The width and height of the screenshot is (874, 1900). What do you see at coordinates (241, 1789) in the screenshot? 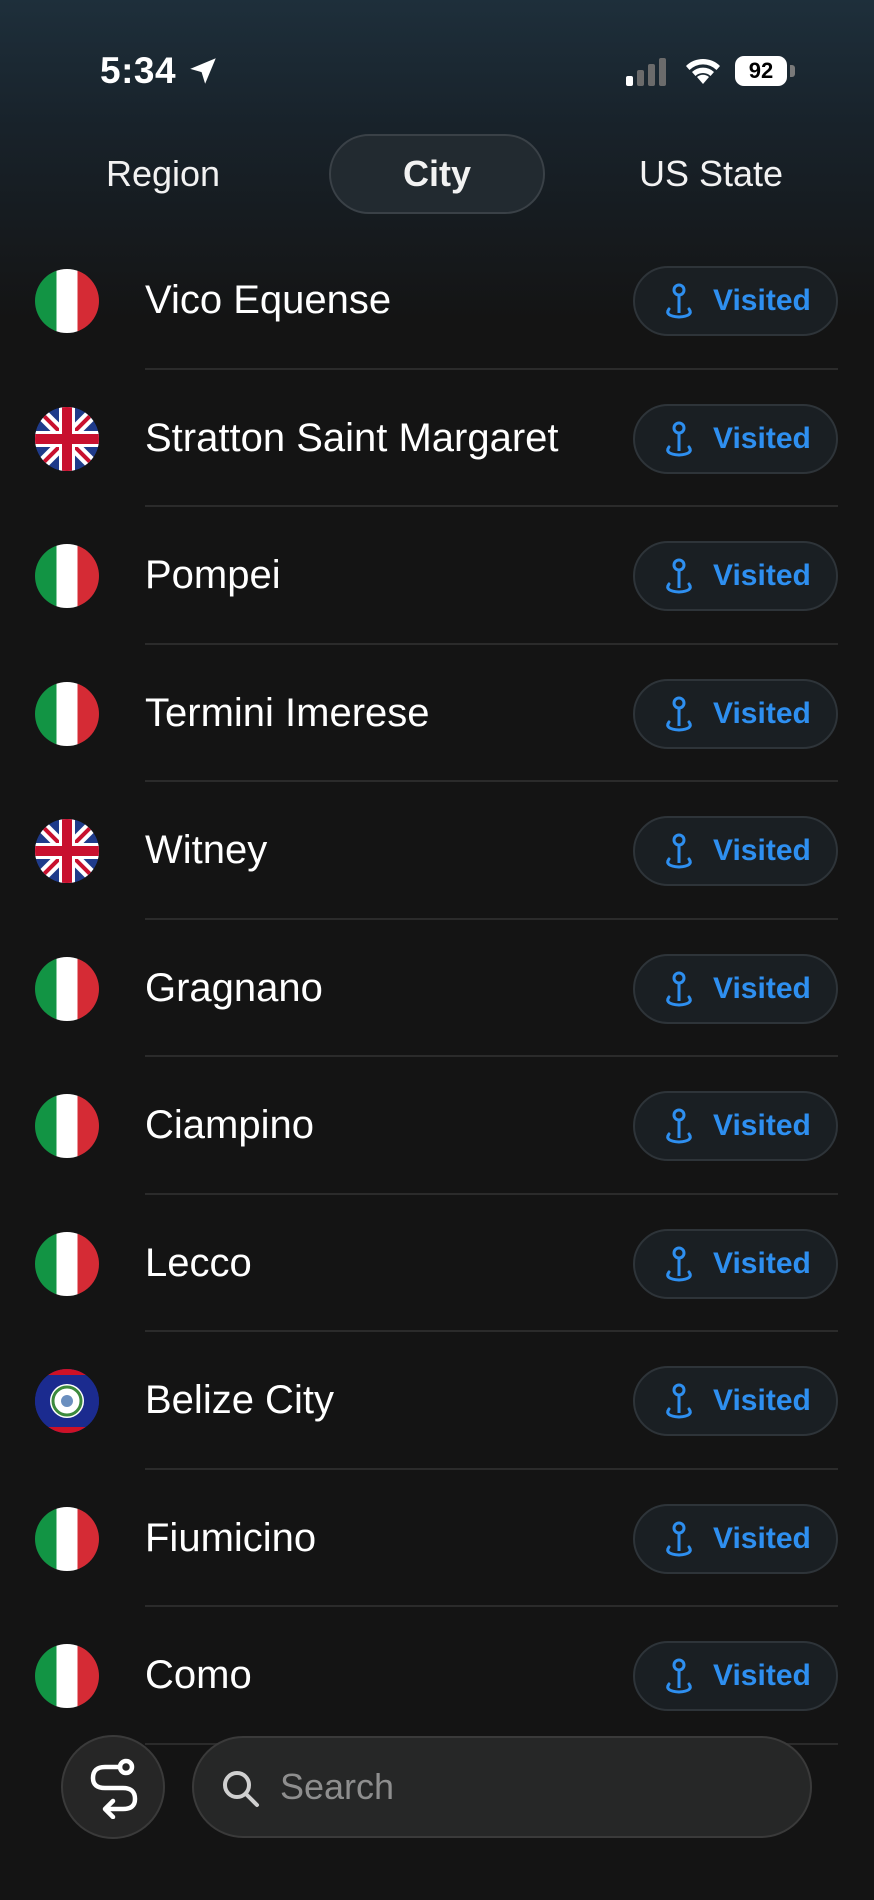
I see `search-icon` at bounding box center [241, 1789].